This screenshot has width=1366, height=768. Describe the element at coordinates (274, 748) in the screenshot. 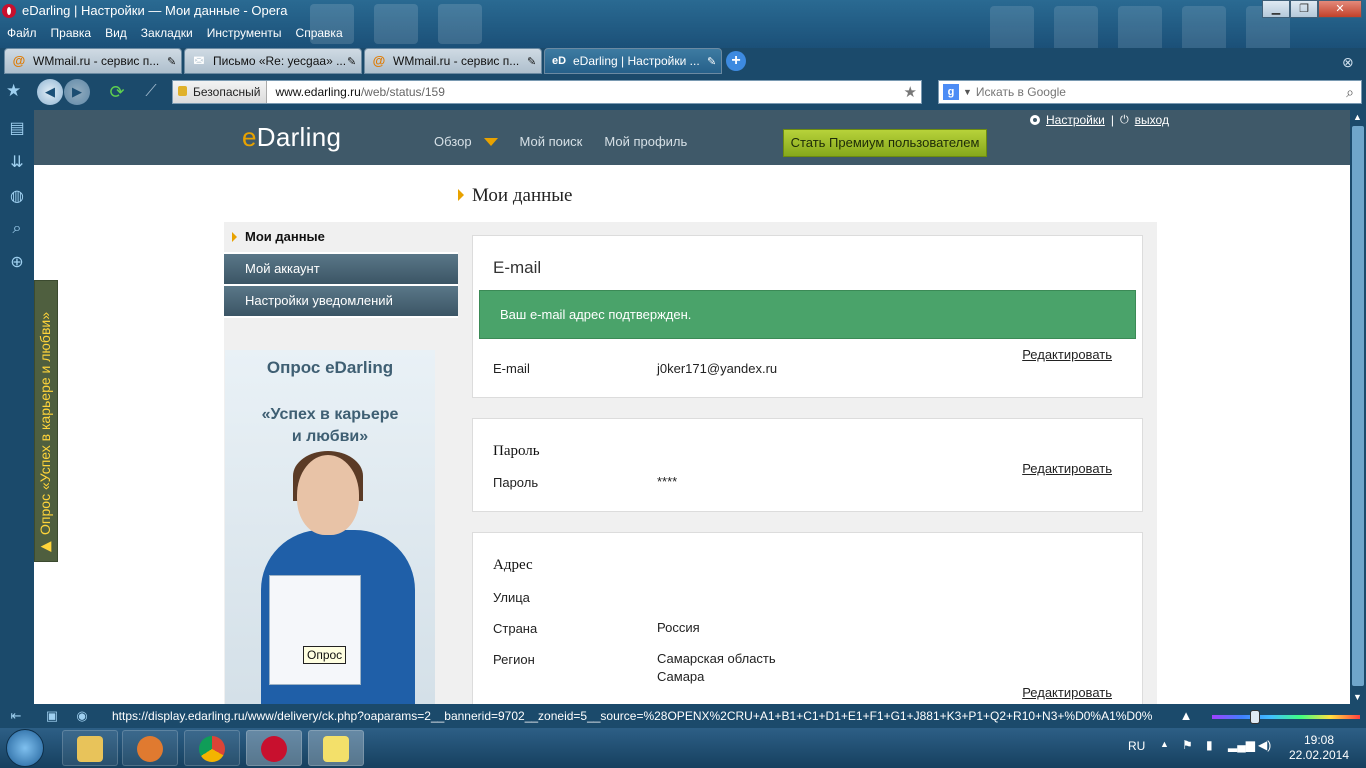

I see `taskbar-opera` at that location.